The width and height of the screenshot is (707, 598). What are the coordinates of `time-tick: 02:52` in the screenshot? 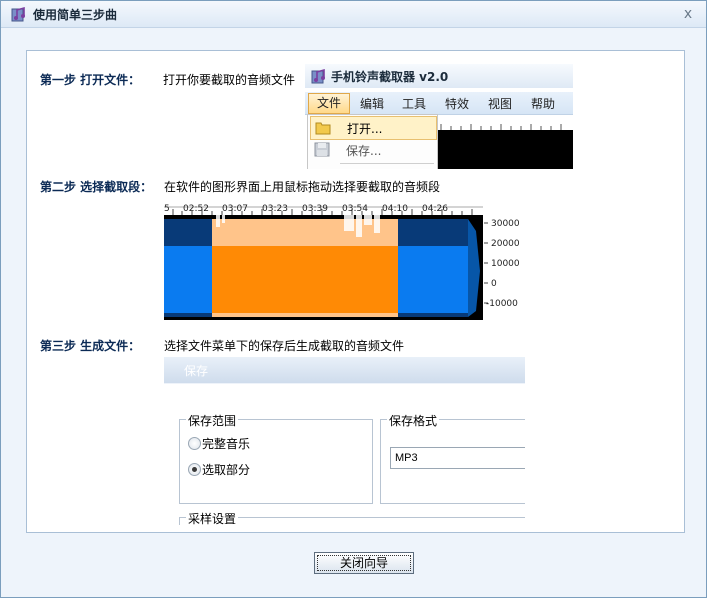 It's located at (196, 209).